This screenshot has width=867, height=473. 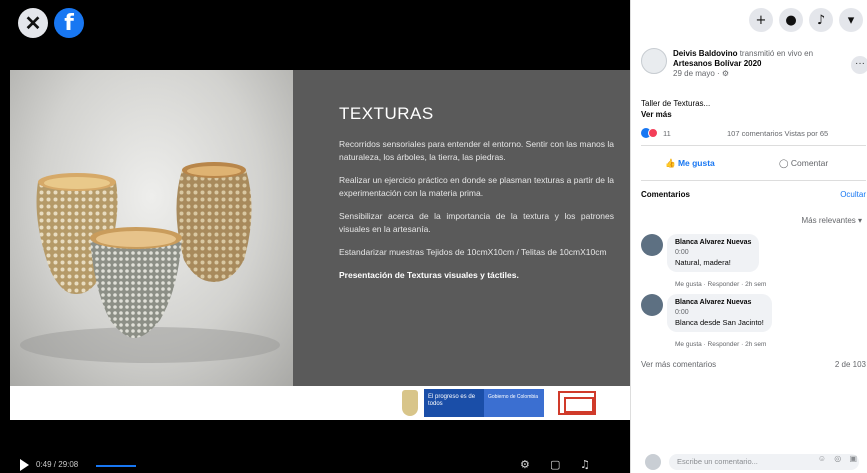 I want to click on comment-button: ◯ Comentar, so click(x=803, y=163).